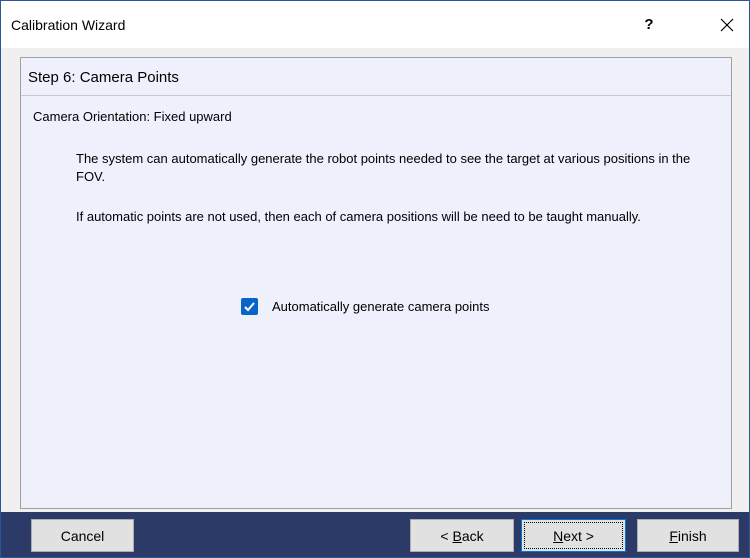 The image size is (750, 558). I want to click on auto-generate-checkbox, so click(249, 306).